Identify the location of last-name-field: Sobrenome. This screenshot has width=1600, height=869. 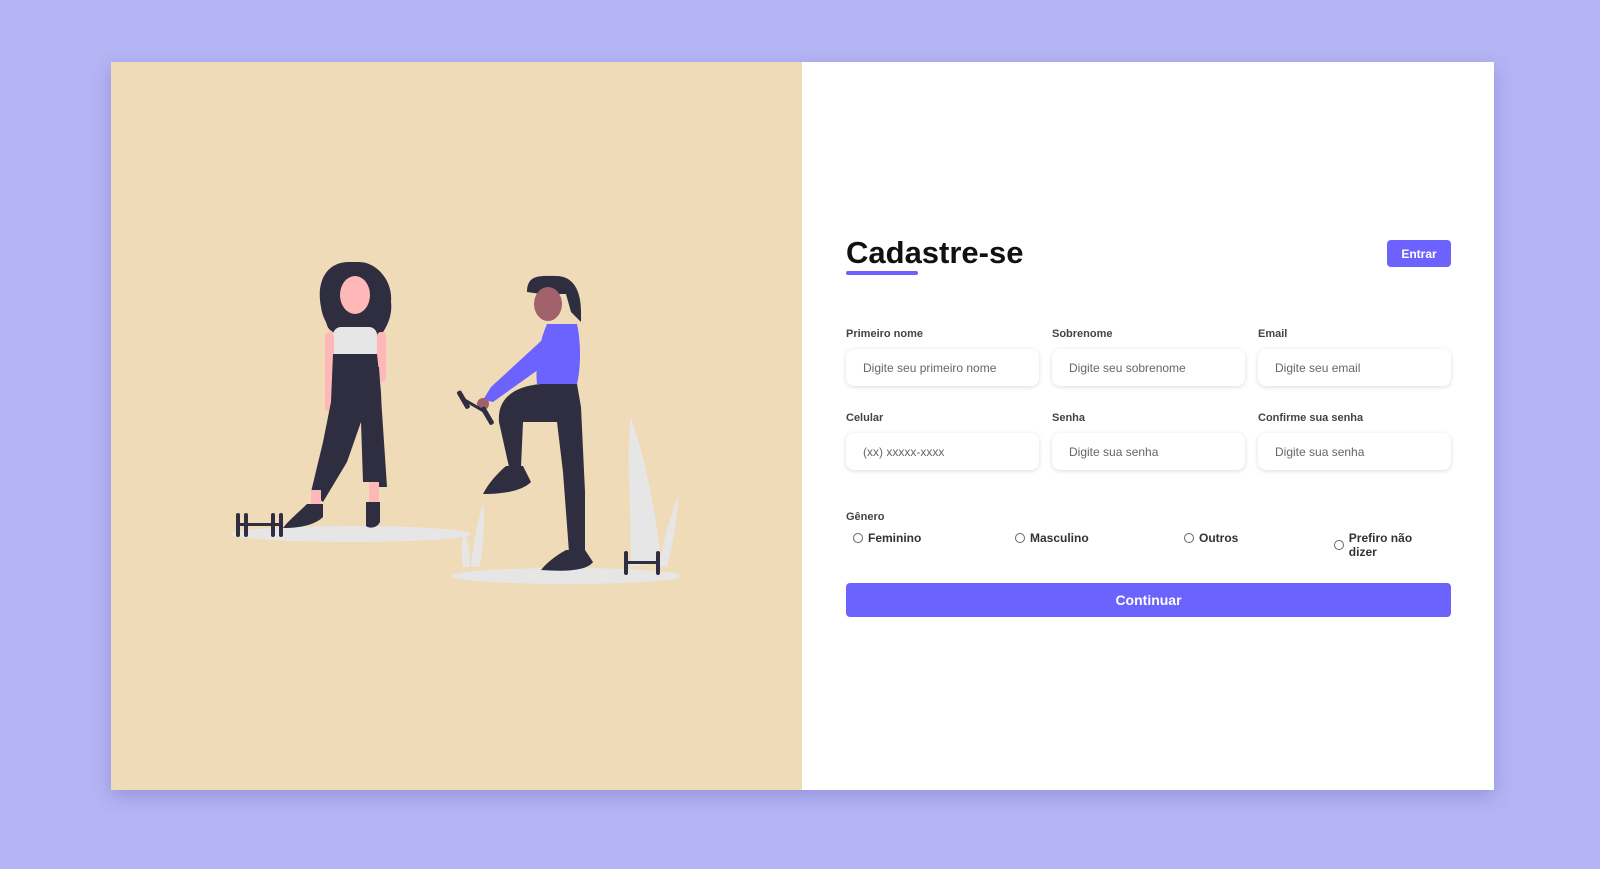
(1148, 357).